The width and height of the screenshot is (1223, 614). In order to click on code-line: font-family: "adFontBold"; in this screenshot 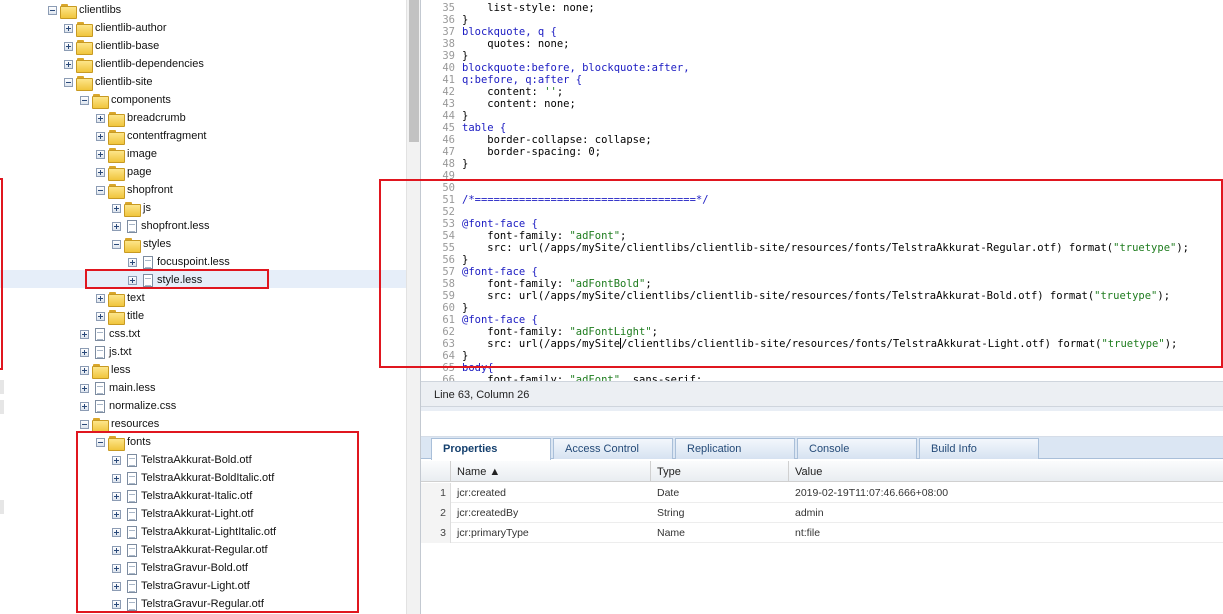, I will do `click(556, 284)`.